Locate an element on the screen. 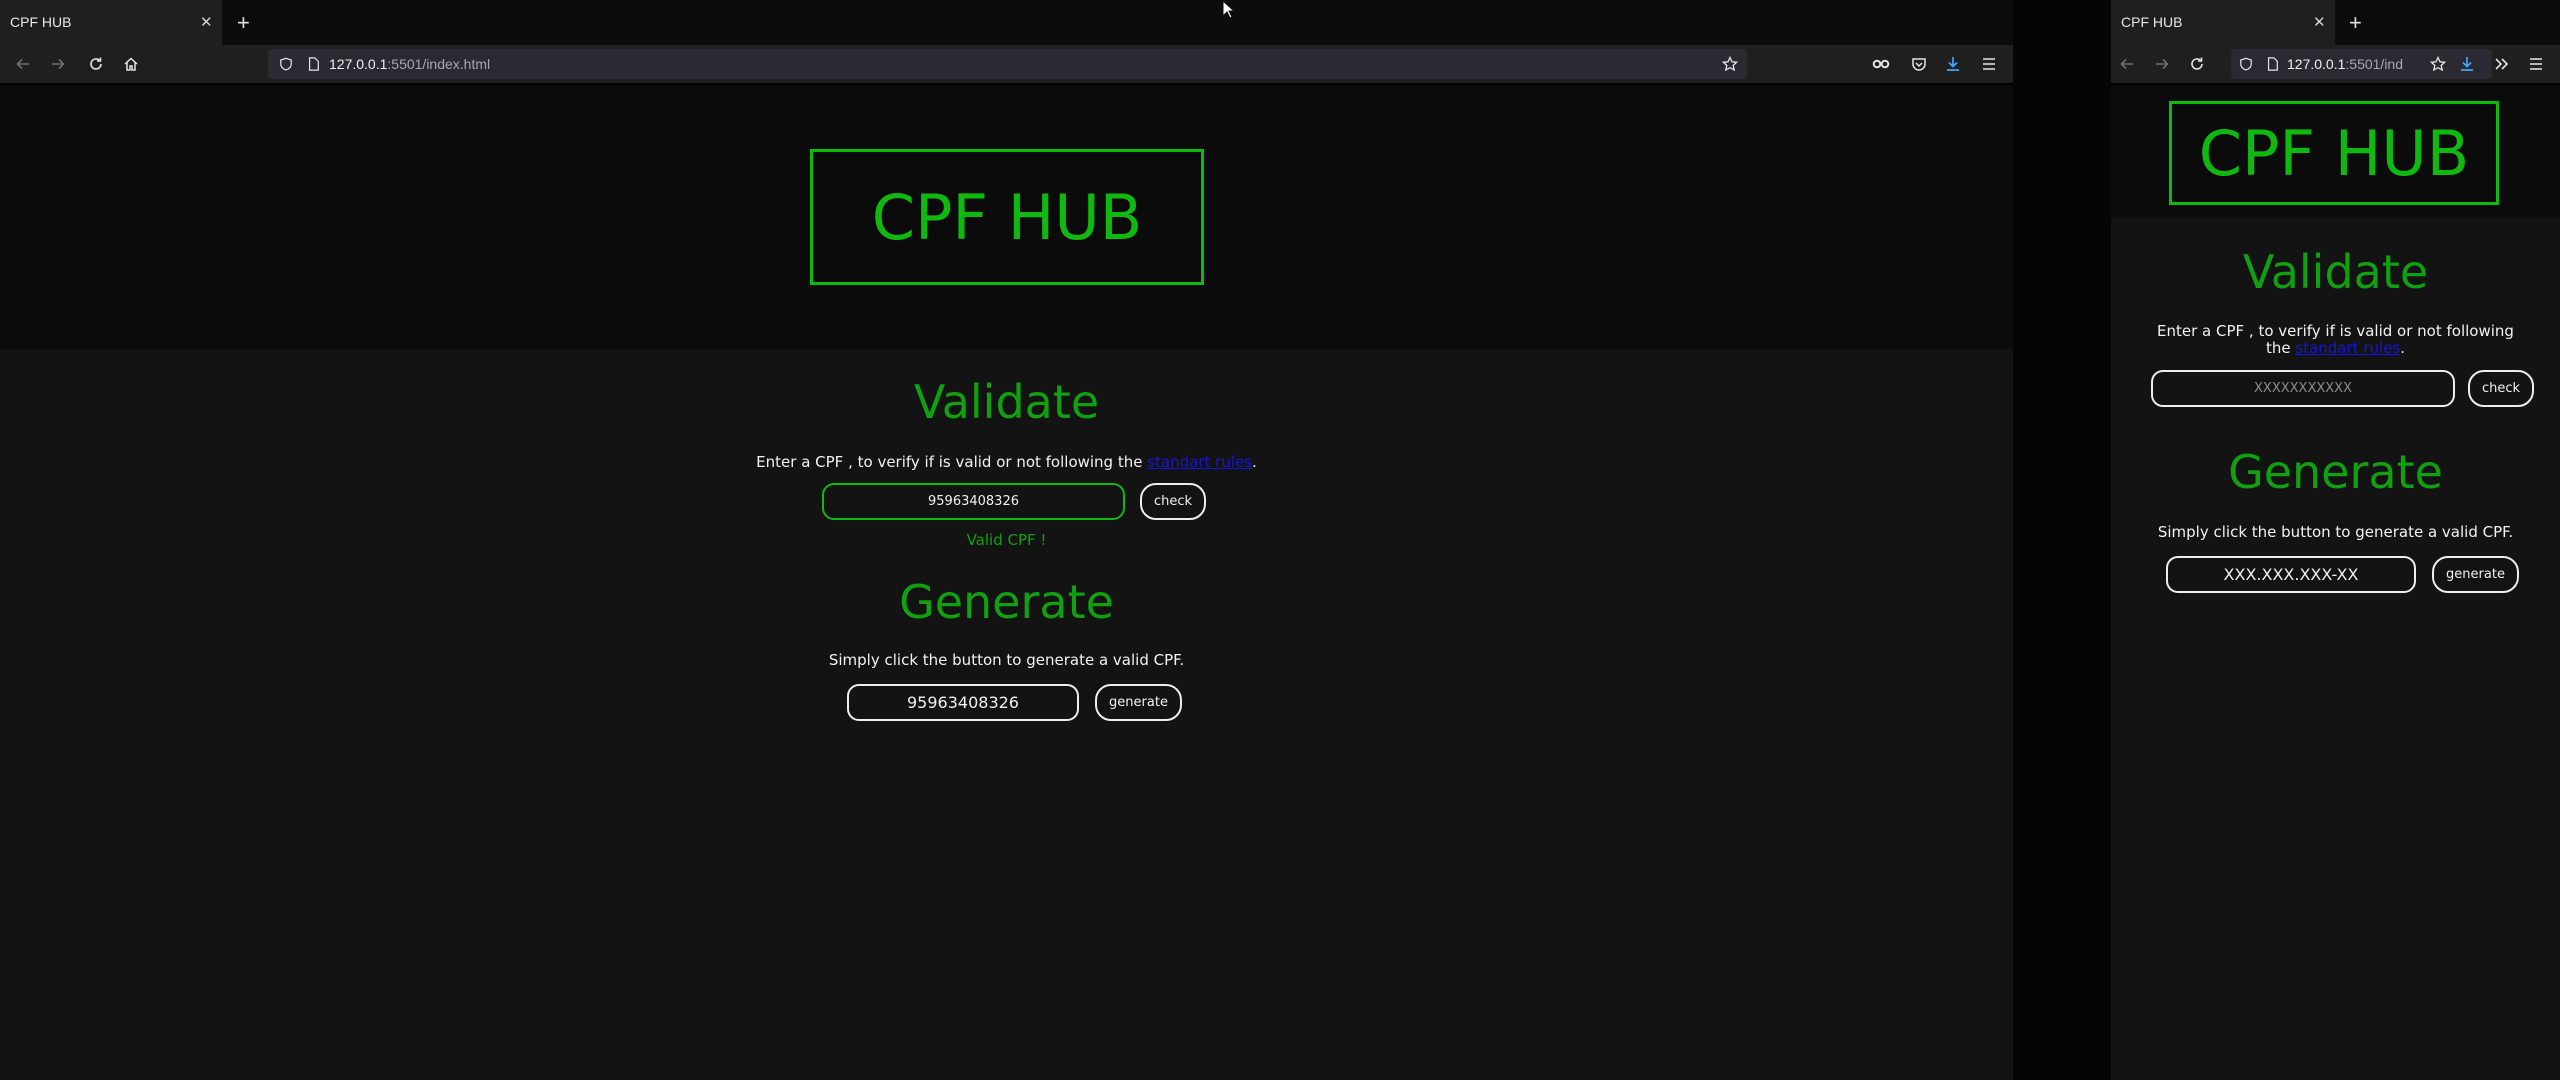 This screenshot has width=2560, height=1080. validation-result: Valid CPF ! is located at coordinates (1006, 540).